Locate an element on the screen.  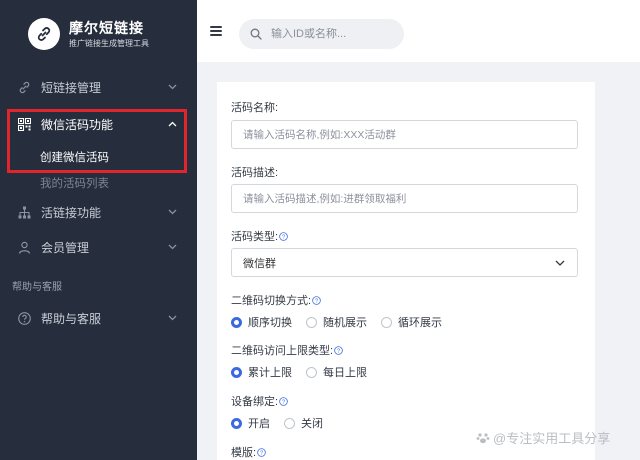
device-label: 设备绑定: ? is located at coordinates (259, 401).